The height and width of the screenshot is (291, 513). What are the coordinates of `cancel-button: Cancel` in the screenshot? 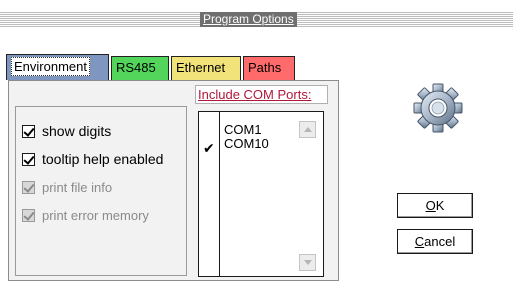 It's located at (435, 241).